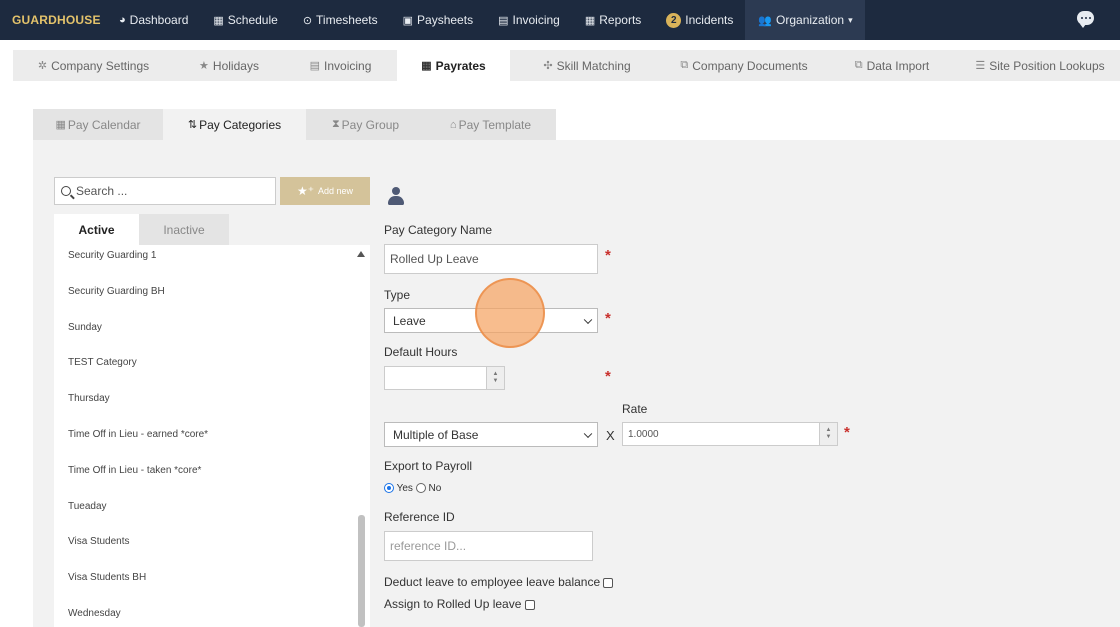 The height and width of the screenshot is (627, 1120). I want to click on nav-invoicing: ▤ Invoicing, so click(528, 20).